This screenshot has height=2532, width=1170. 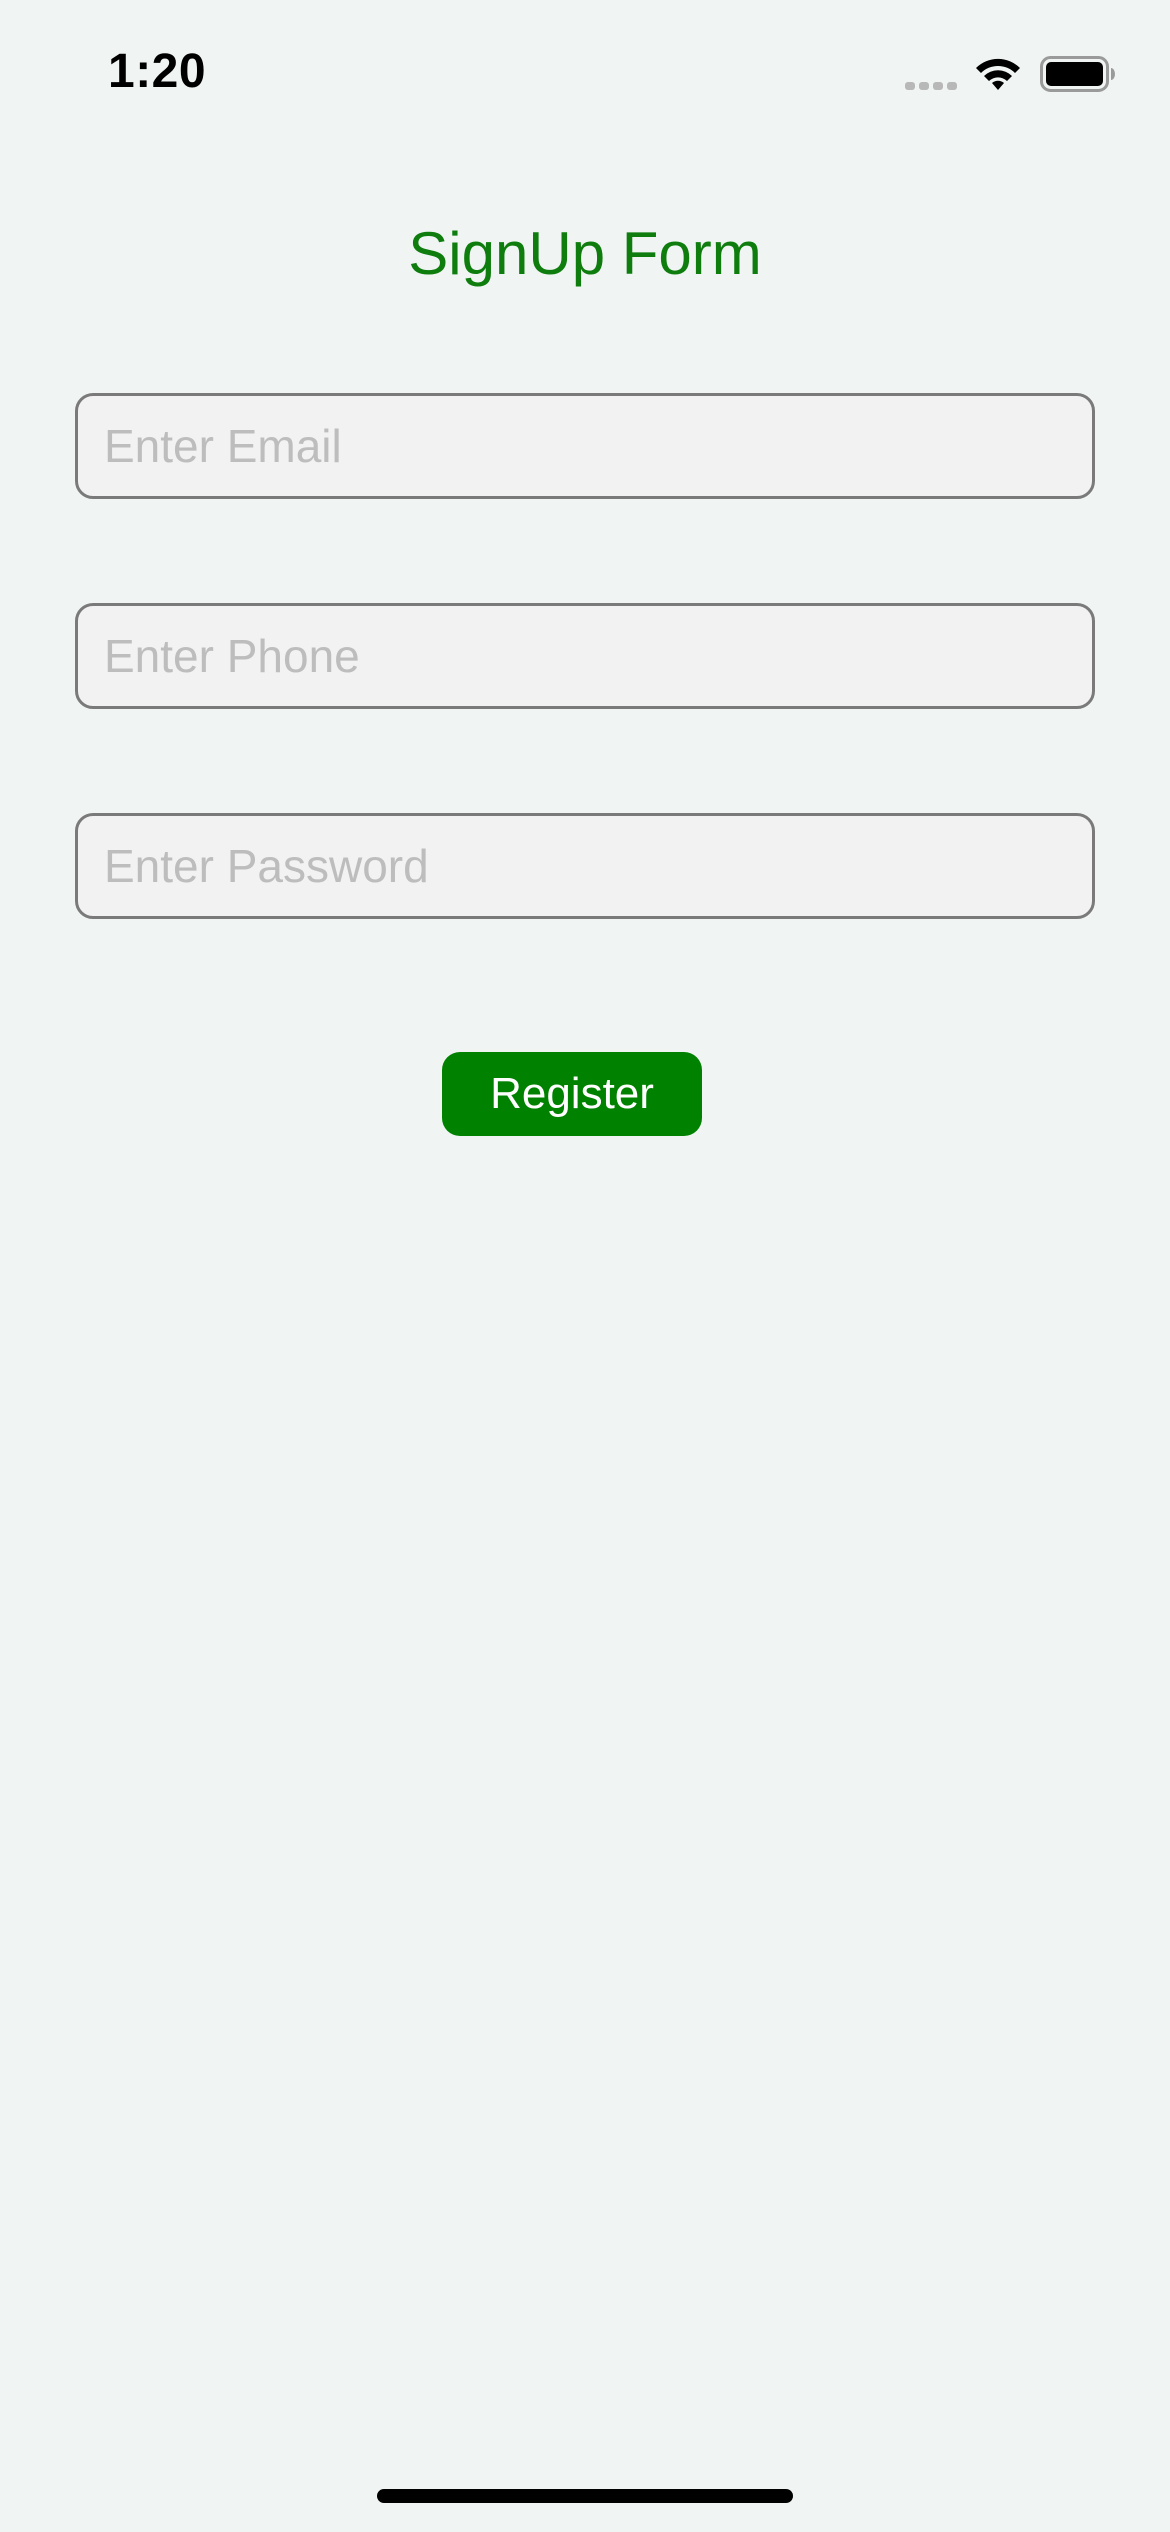 What do you see at coordinates (585, 446) in the screenshot?
I see `email-field` at bounding box center [585, 446].